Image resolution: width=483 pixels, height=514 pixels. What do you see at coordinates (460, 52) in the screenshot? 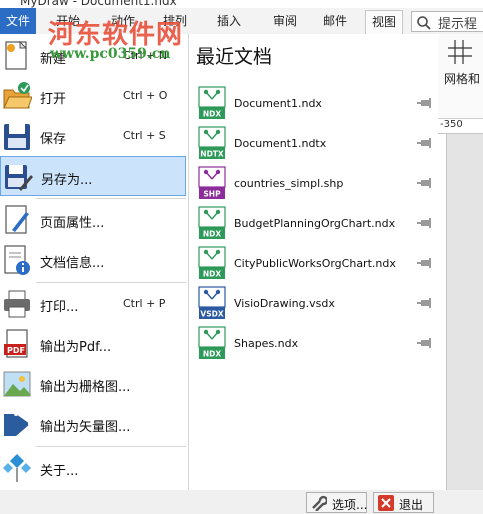
I see `grid-icon` at bounding box center [460, 52].